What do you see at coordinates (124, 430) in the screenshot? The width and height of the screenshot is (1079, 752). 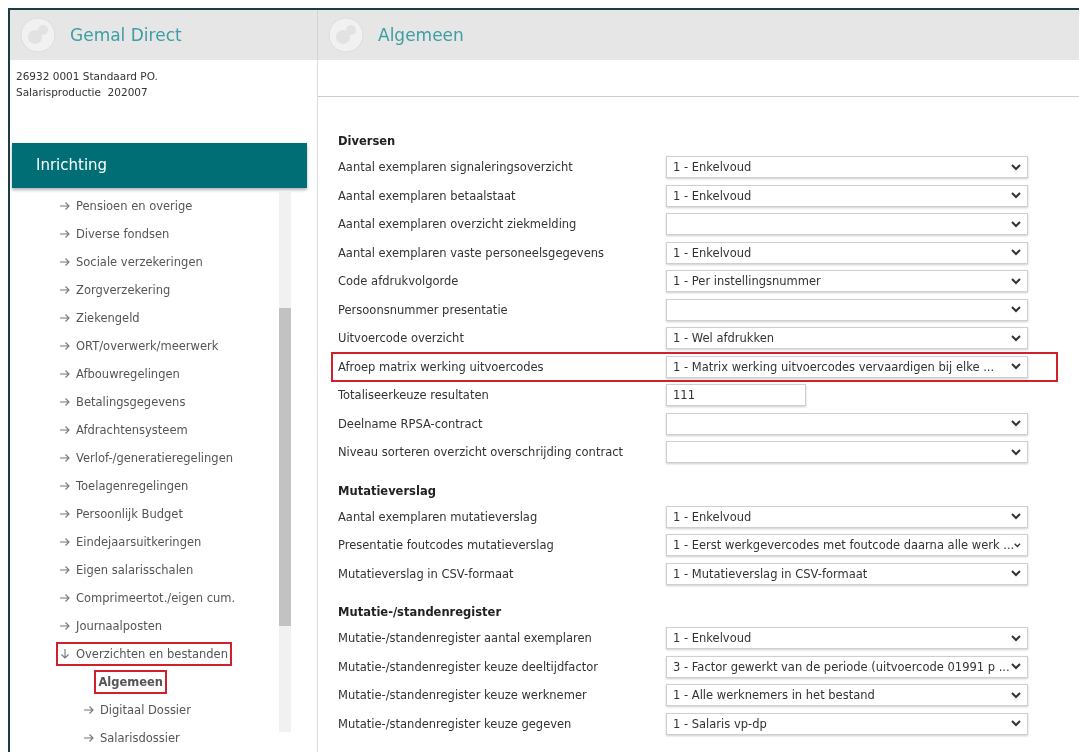 I see `tree-item: Afdrachtensysteem` at bounding box center [124, 430].